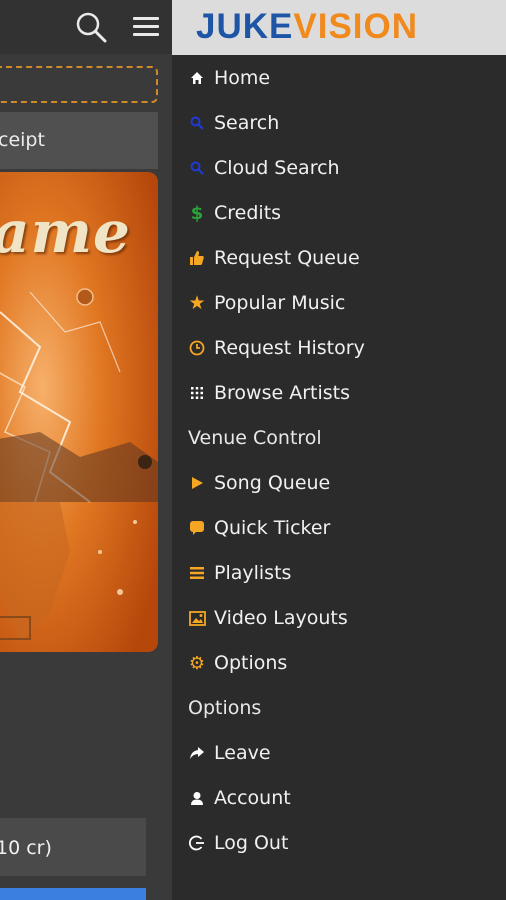 This screenshot has width=506, height=900. What do you see at coordinates (79, 140) in the screenshot?
I see `receipt-row: ceipt` at bounding box center [79, 140].